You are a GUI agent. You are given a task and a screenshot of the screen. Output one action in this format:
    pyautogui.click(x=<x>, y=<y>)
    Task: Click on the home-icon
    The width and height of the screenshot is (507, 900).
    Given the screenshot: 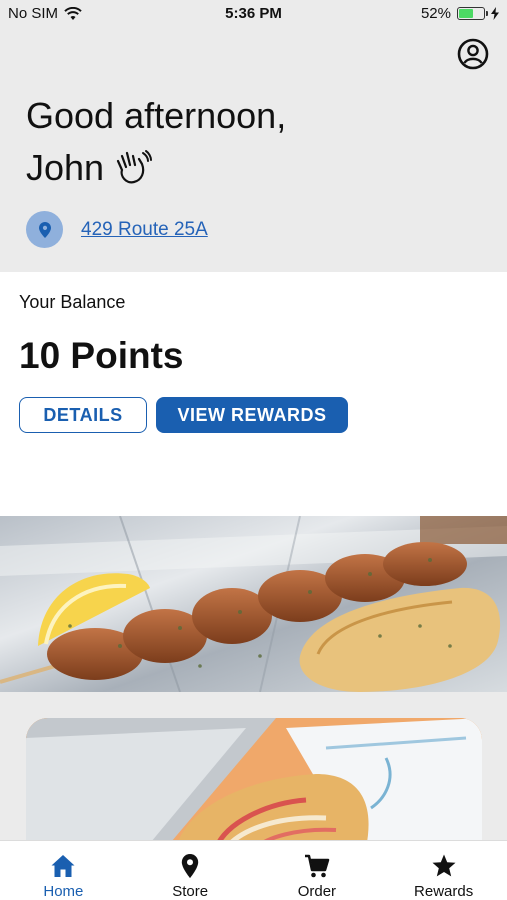 What is the action you would take?
    pyautogui.click(x=63, y=866)
    